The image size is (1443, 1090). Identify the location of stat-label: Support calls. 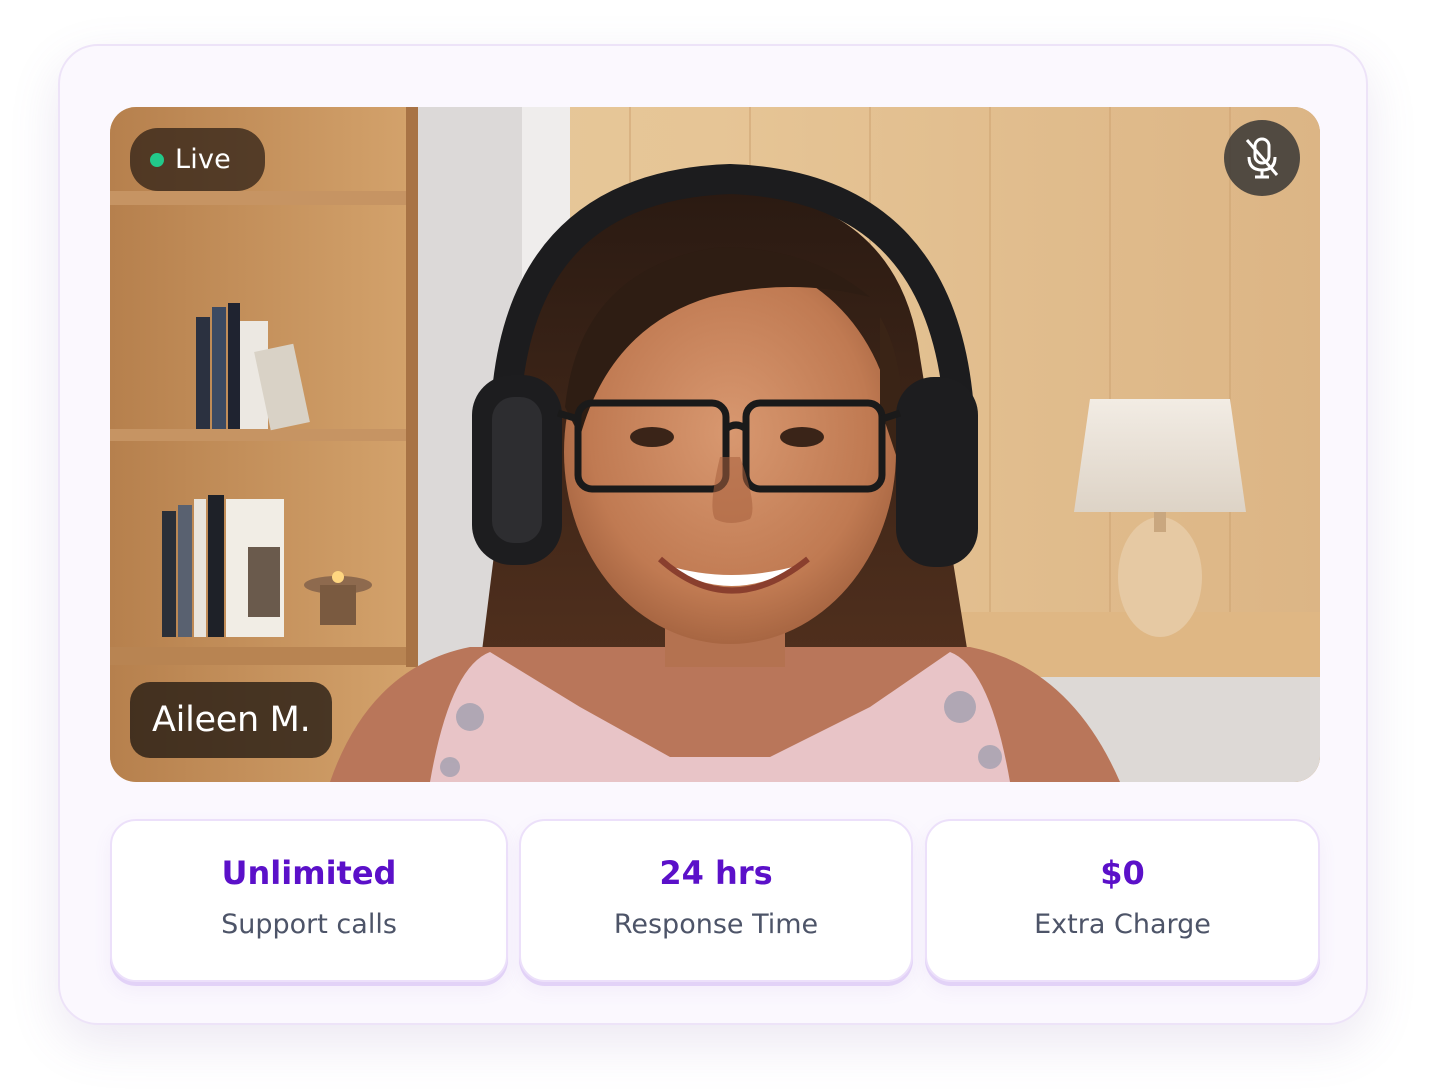
(309, 924).